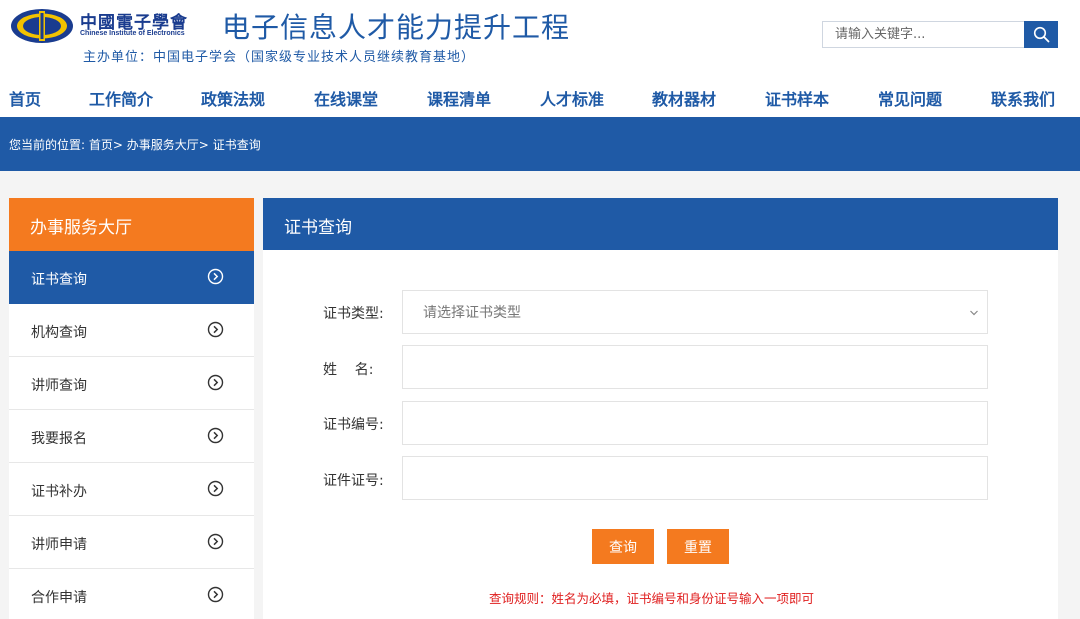 The height and width of the screenshot is (619, 1080). I want to click on search-icon, so click(1041, 34).